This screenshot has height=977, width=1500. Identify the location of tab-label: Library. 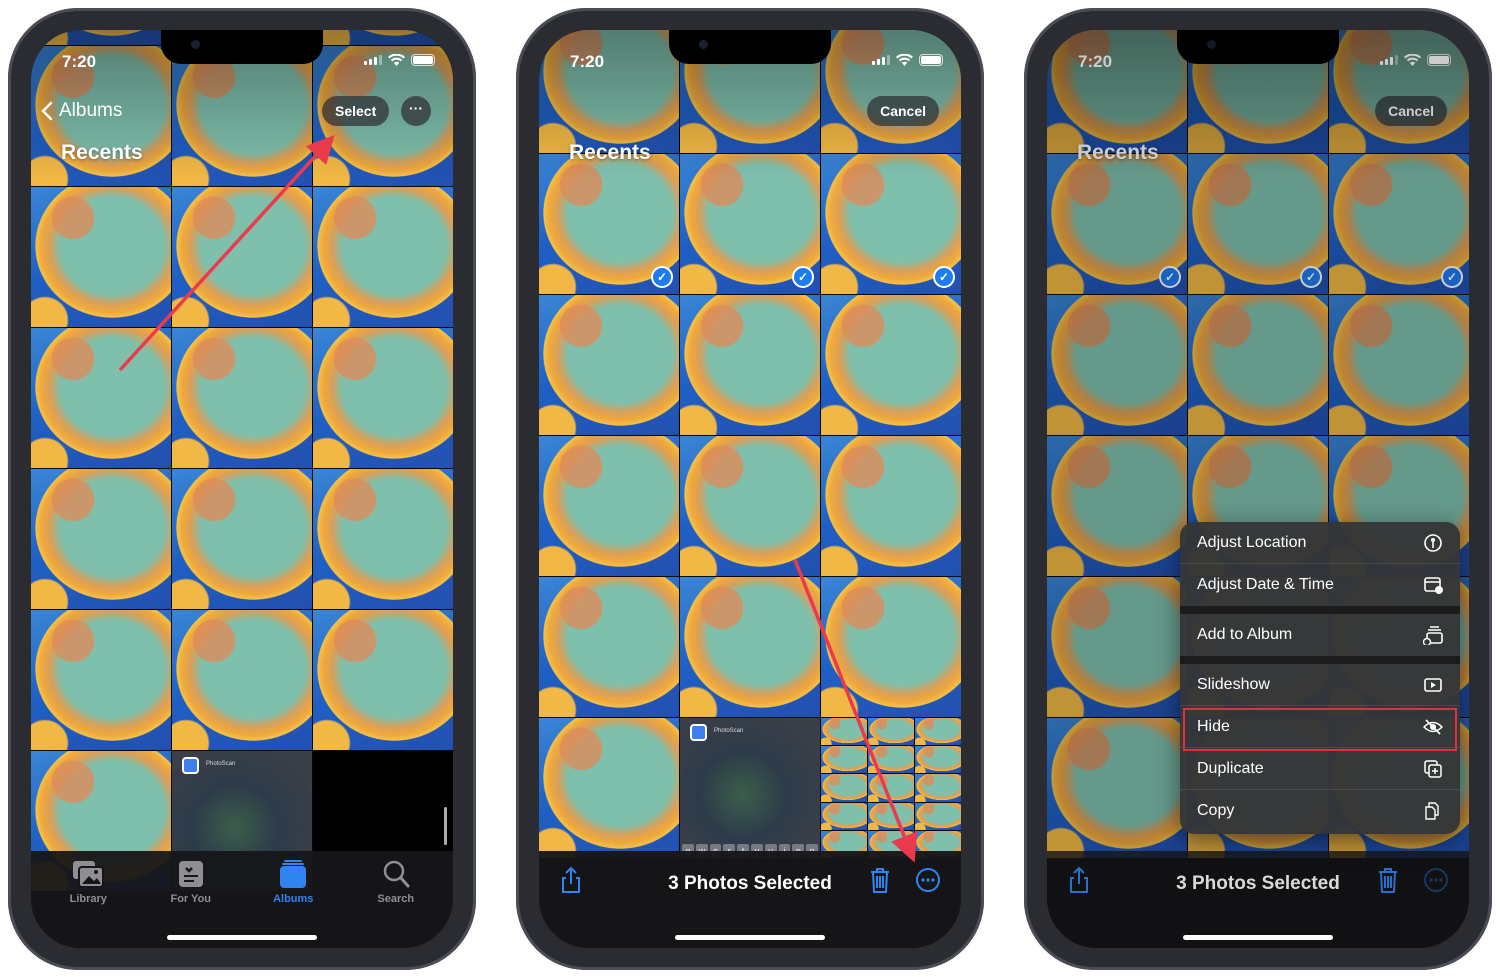
(88, 899).